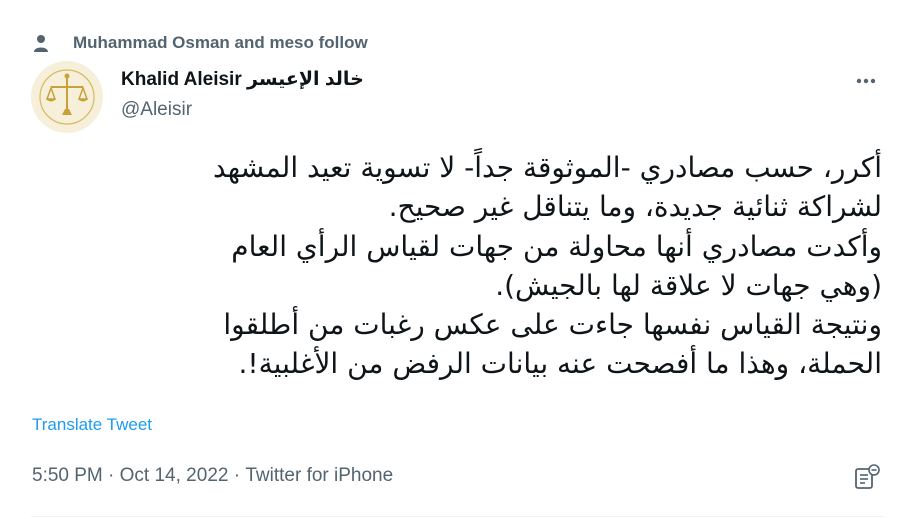 This screenshot has height=519, width=907. What do you see at coordinates (220, 42) in the screenshot?
I see `social-context-text: Muhammad Osman and meso follow` at bounding box center [220, 42].